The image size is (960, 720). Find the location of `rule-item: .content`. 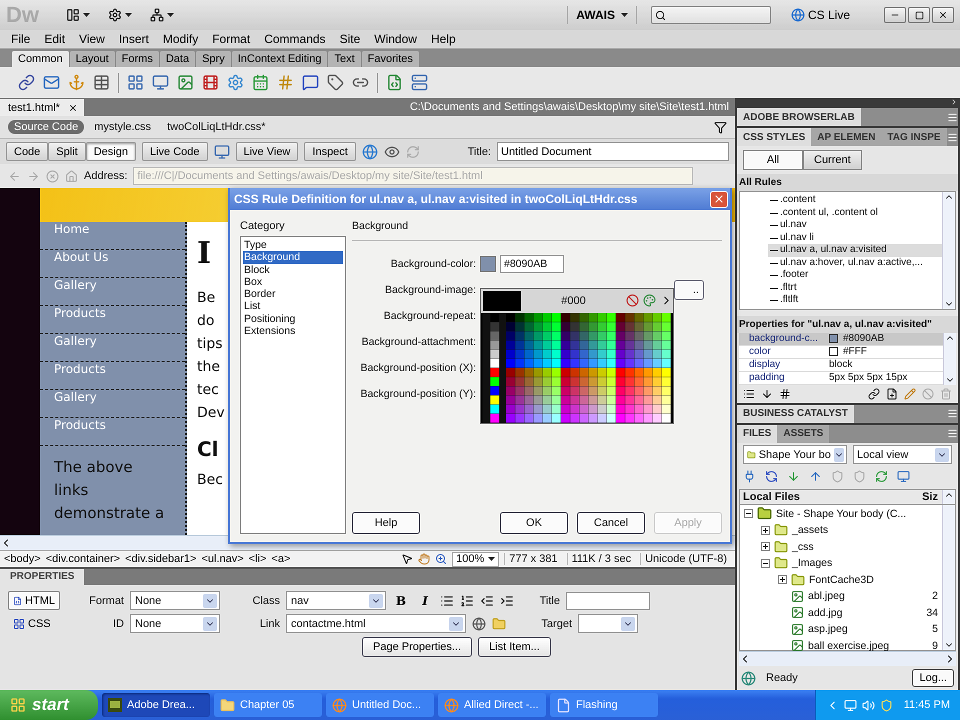

rule-item: .content is located at coordinates (855, 200).